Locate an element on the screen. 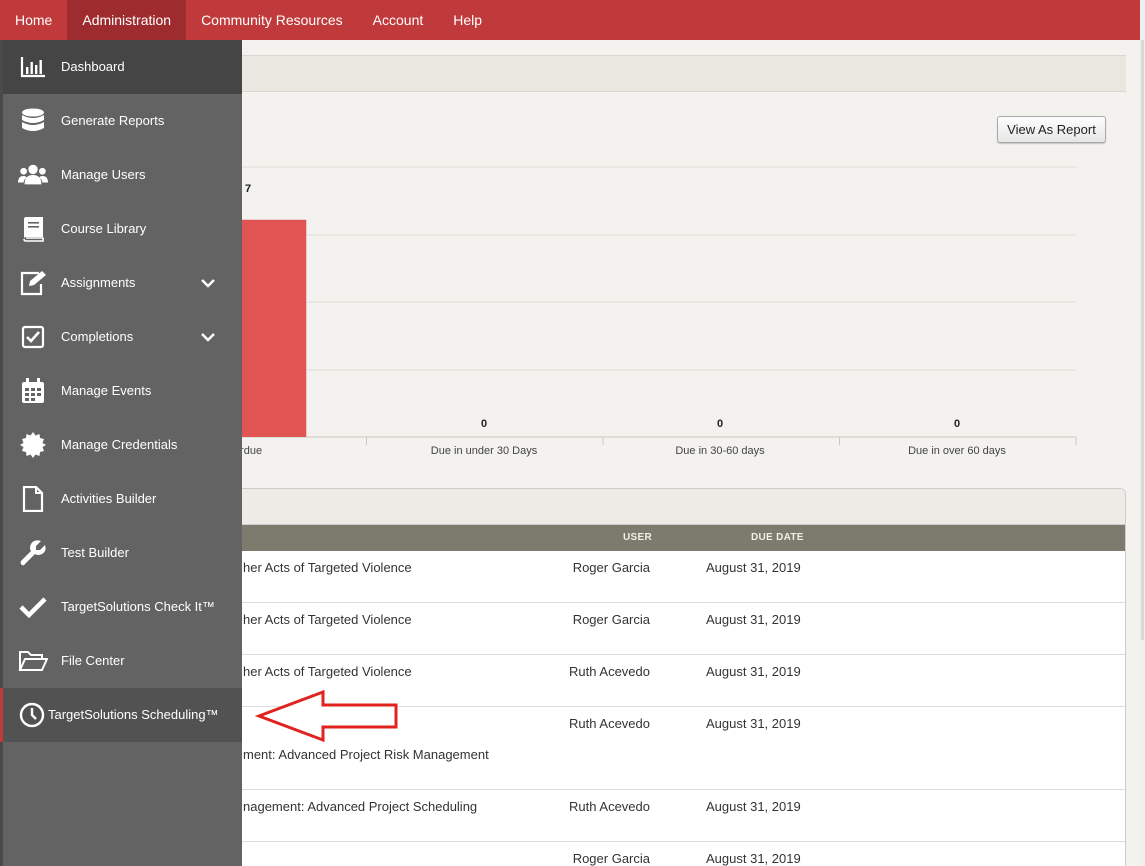  annotation-arrow-icon is located at coordinates (326, 716).